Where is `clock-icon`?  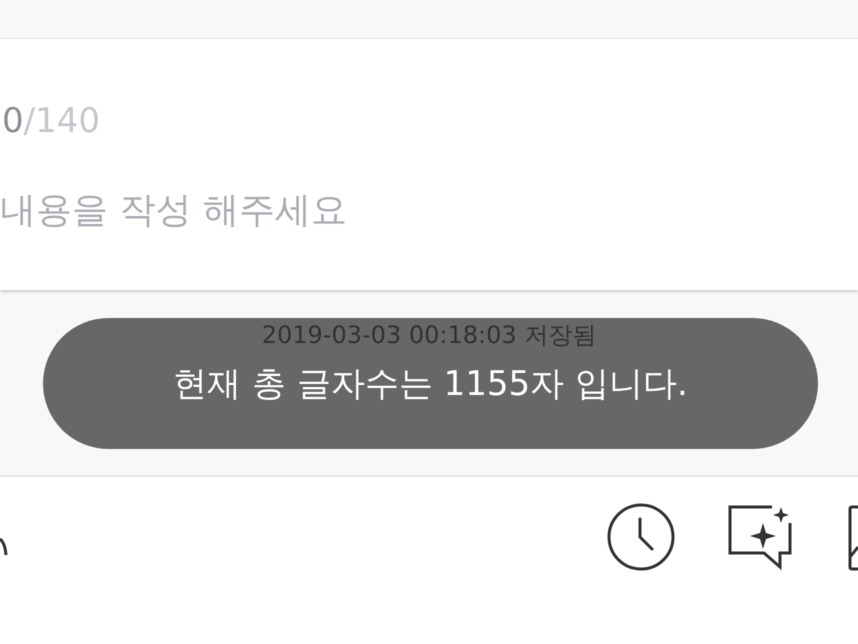
clock-icon is located at coordinates (641, 537).